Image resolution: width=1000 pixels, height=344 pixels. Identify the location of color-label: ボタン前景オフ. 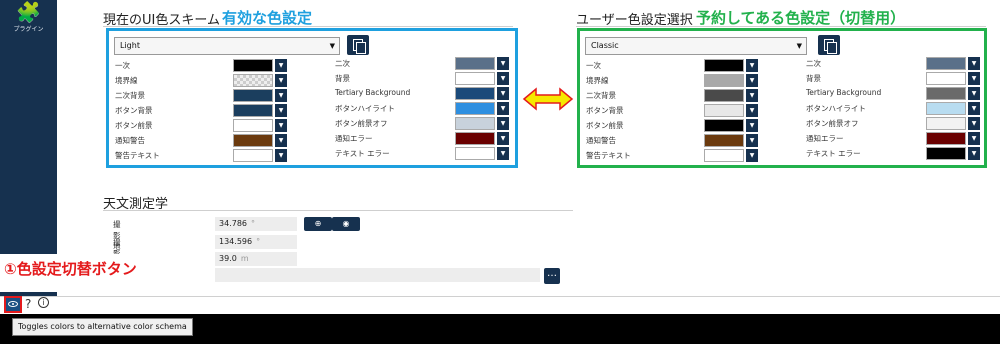
(361, 123).